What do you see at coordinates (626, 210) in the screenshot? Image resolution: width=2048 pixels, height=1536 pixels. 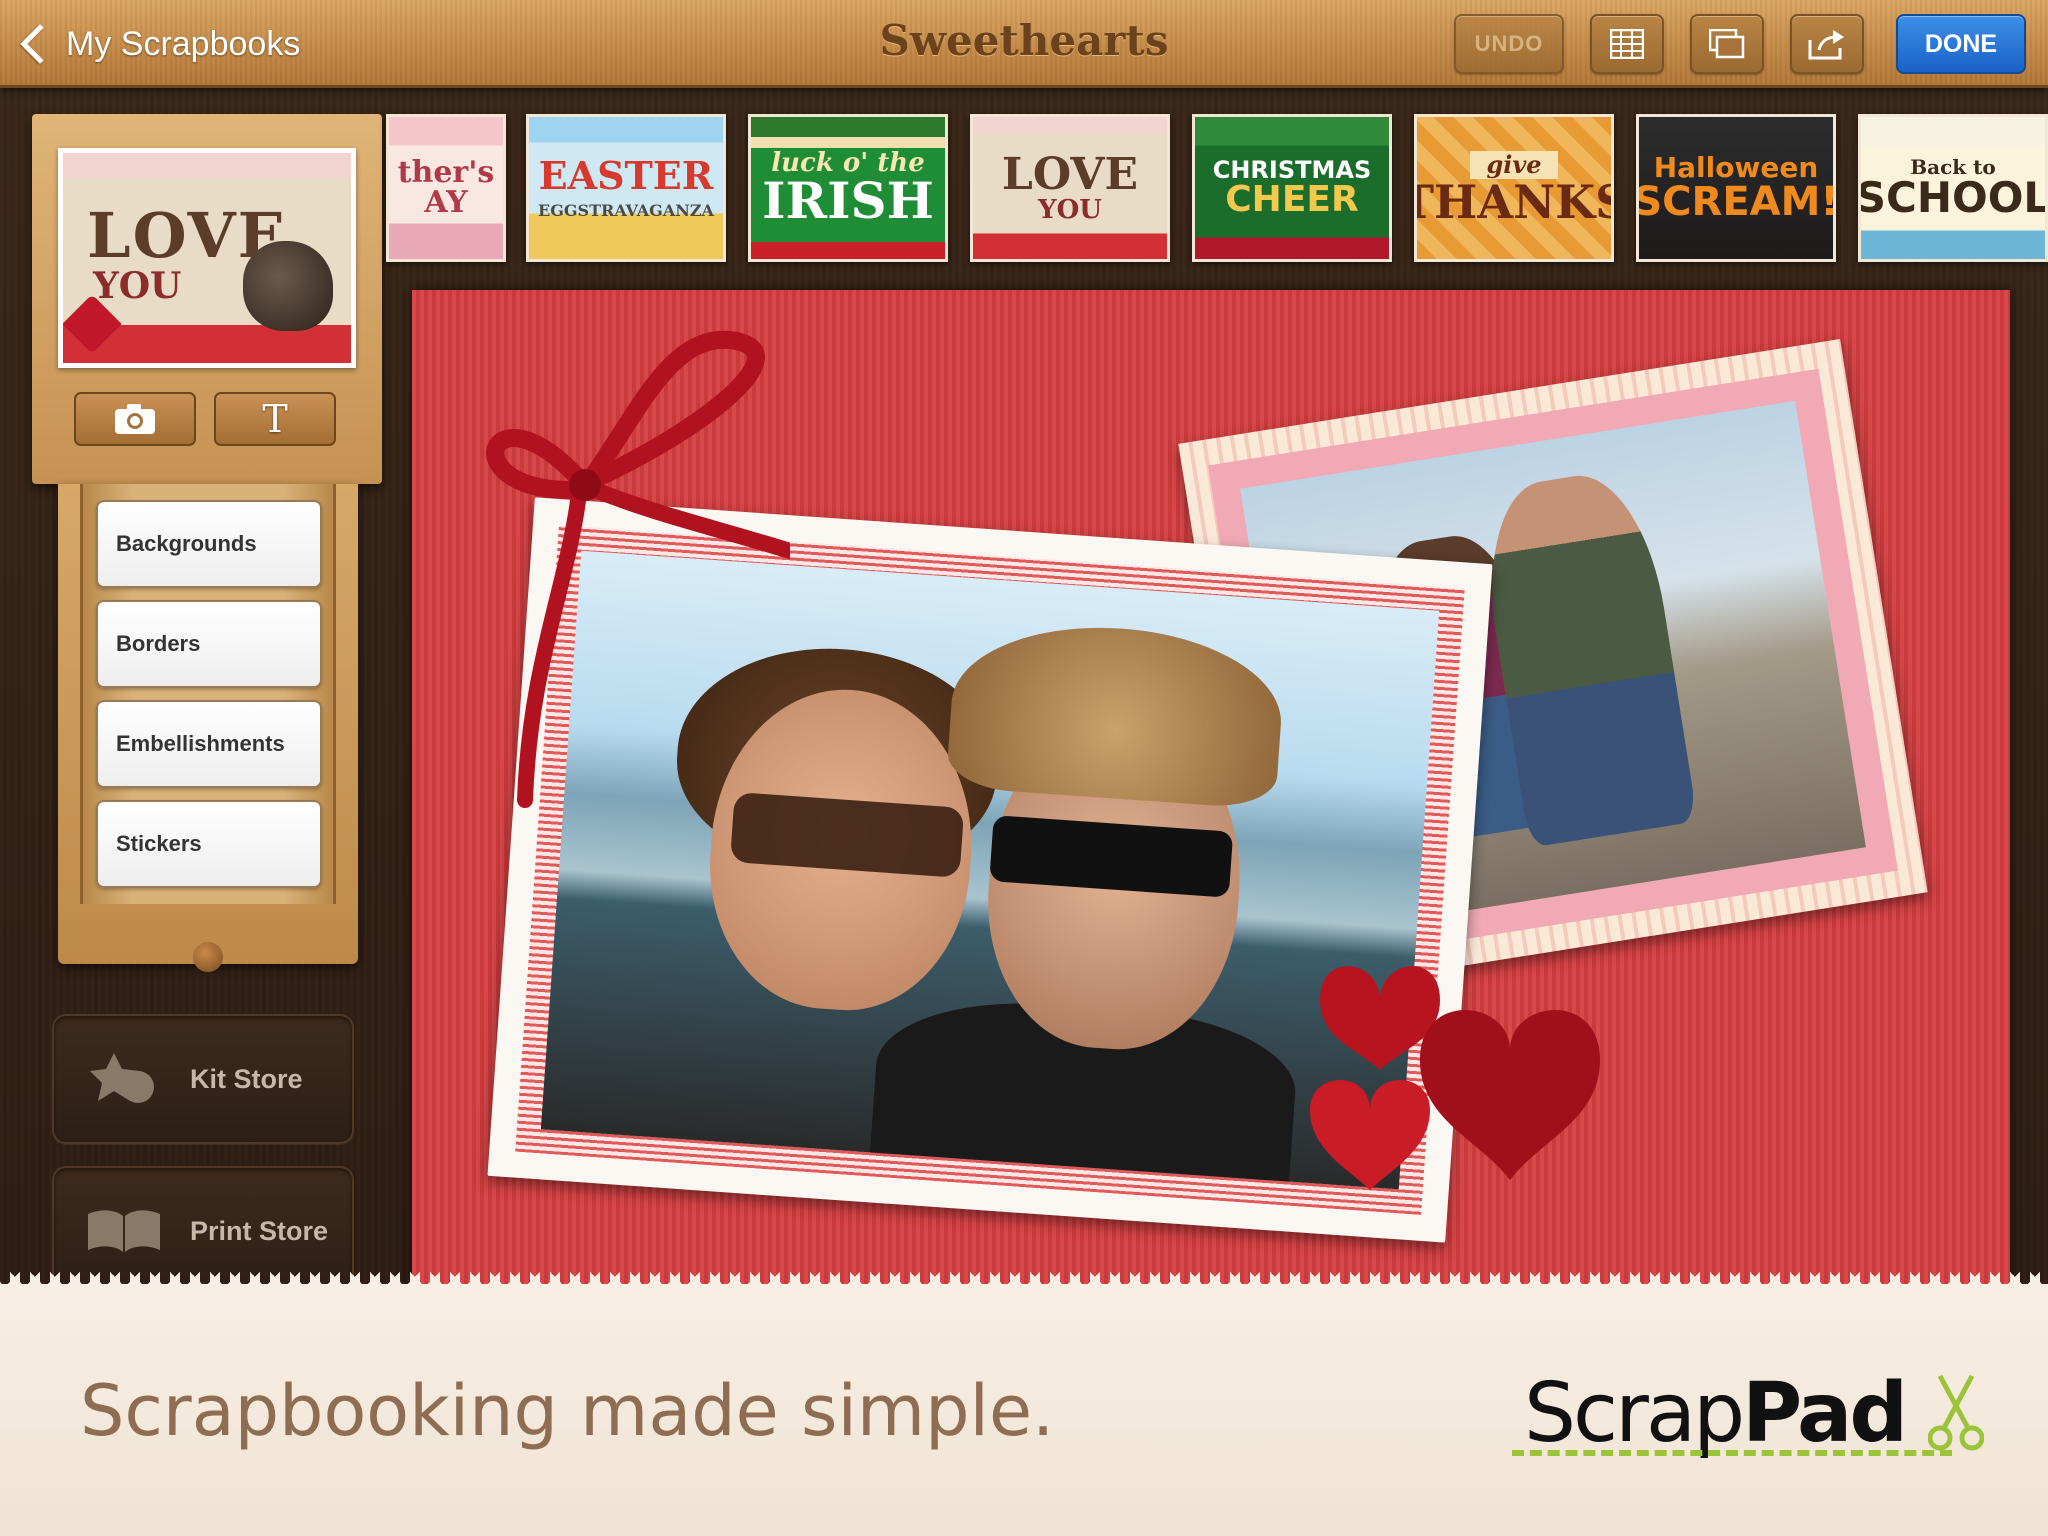 I see `kit-line2: EGGSTRAVAGANZA` at bounding box center [626, 210].